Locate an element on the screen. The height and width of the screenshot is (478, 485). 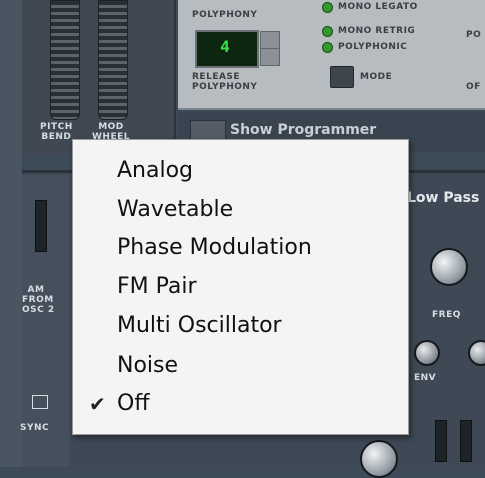
show-programmer-label: Show Programmer is located at coordinates (303, 130).